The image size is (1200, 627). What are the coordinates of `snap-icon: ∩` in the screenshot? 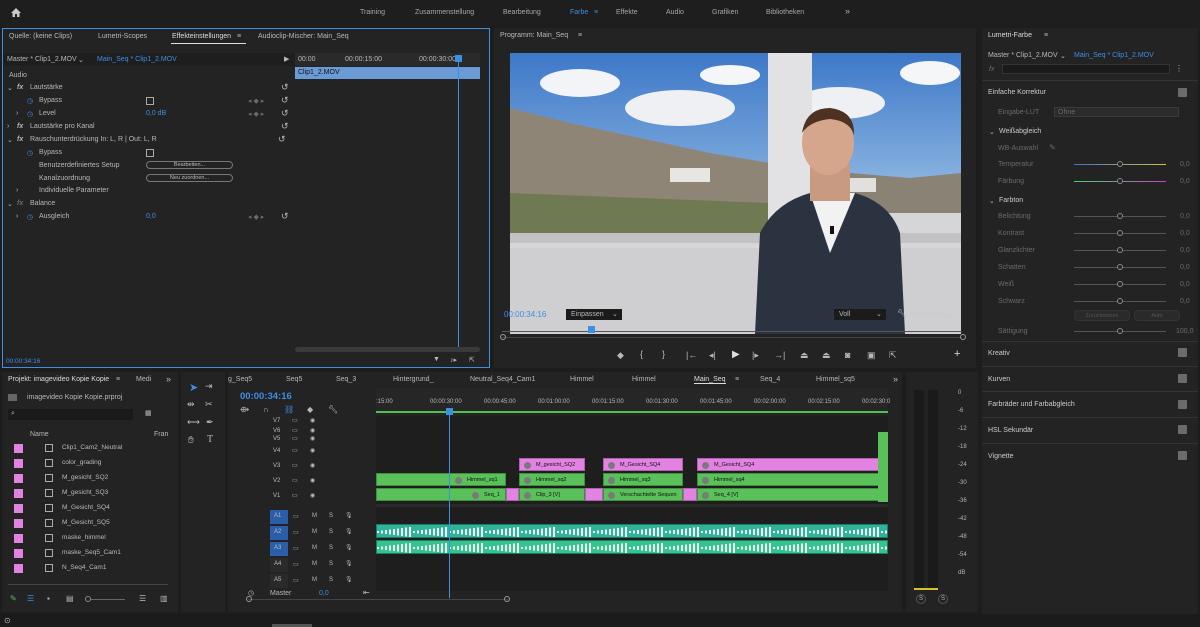 It's located at (266, 409).